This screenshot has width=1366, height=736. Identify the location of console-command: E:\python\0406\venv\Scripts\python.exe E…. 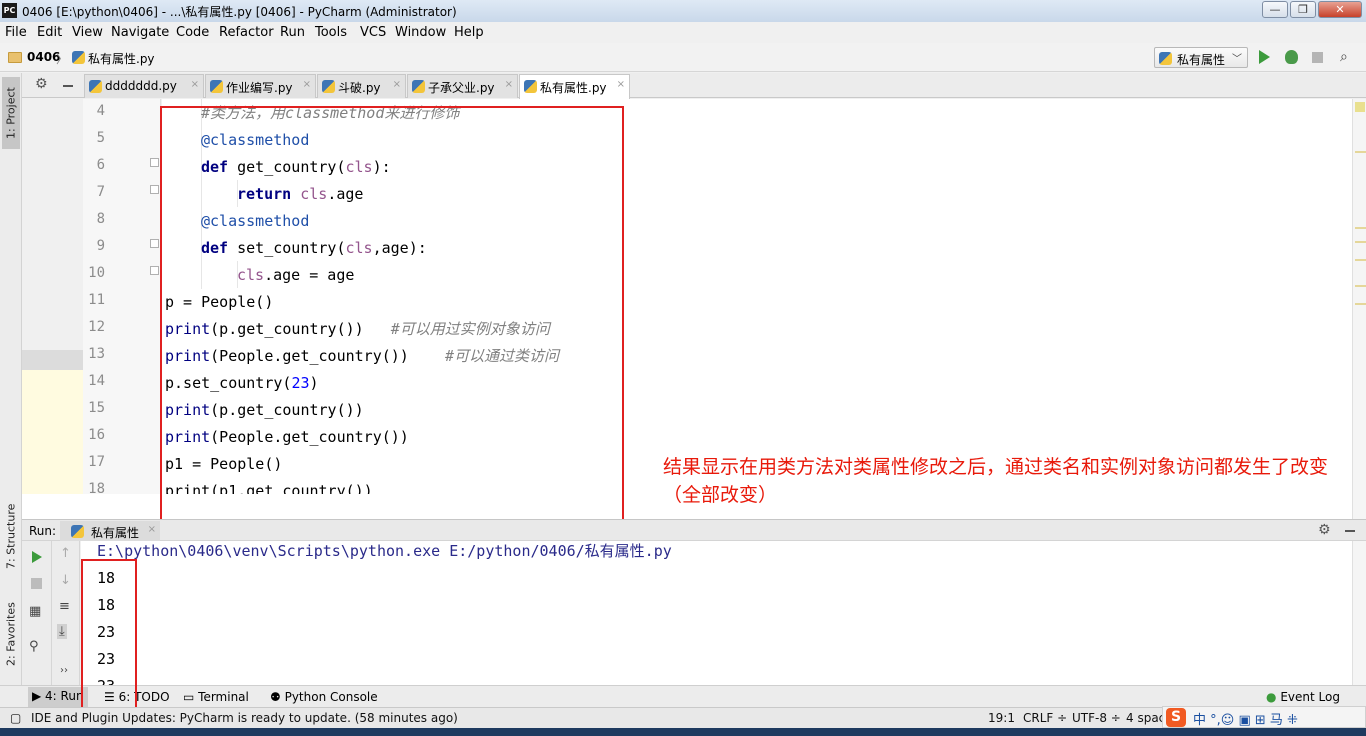
(384, 551).